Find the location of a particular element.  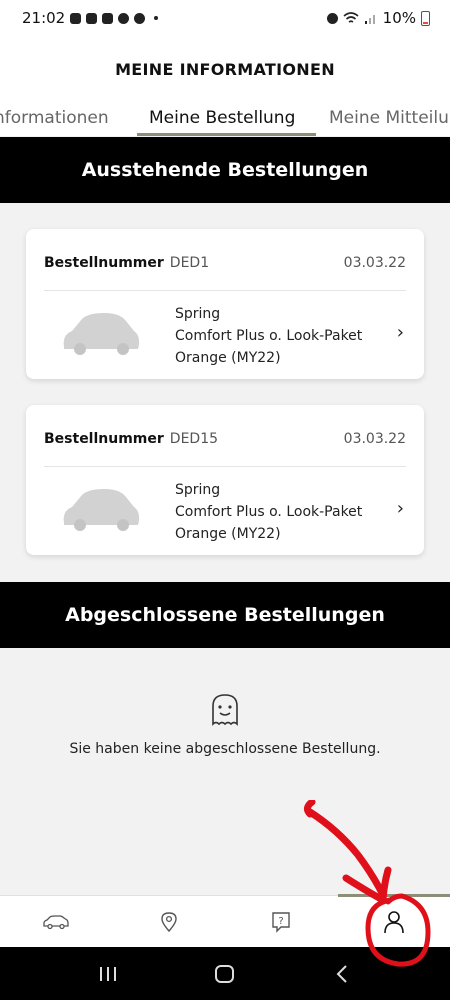

nav-profile is located at coordinates (394, 922).